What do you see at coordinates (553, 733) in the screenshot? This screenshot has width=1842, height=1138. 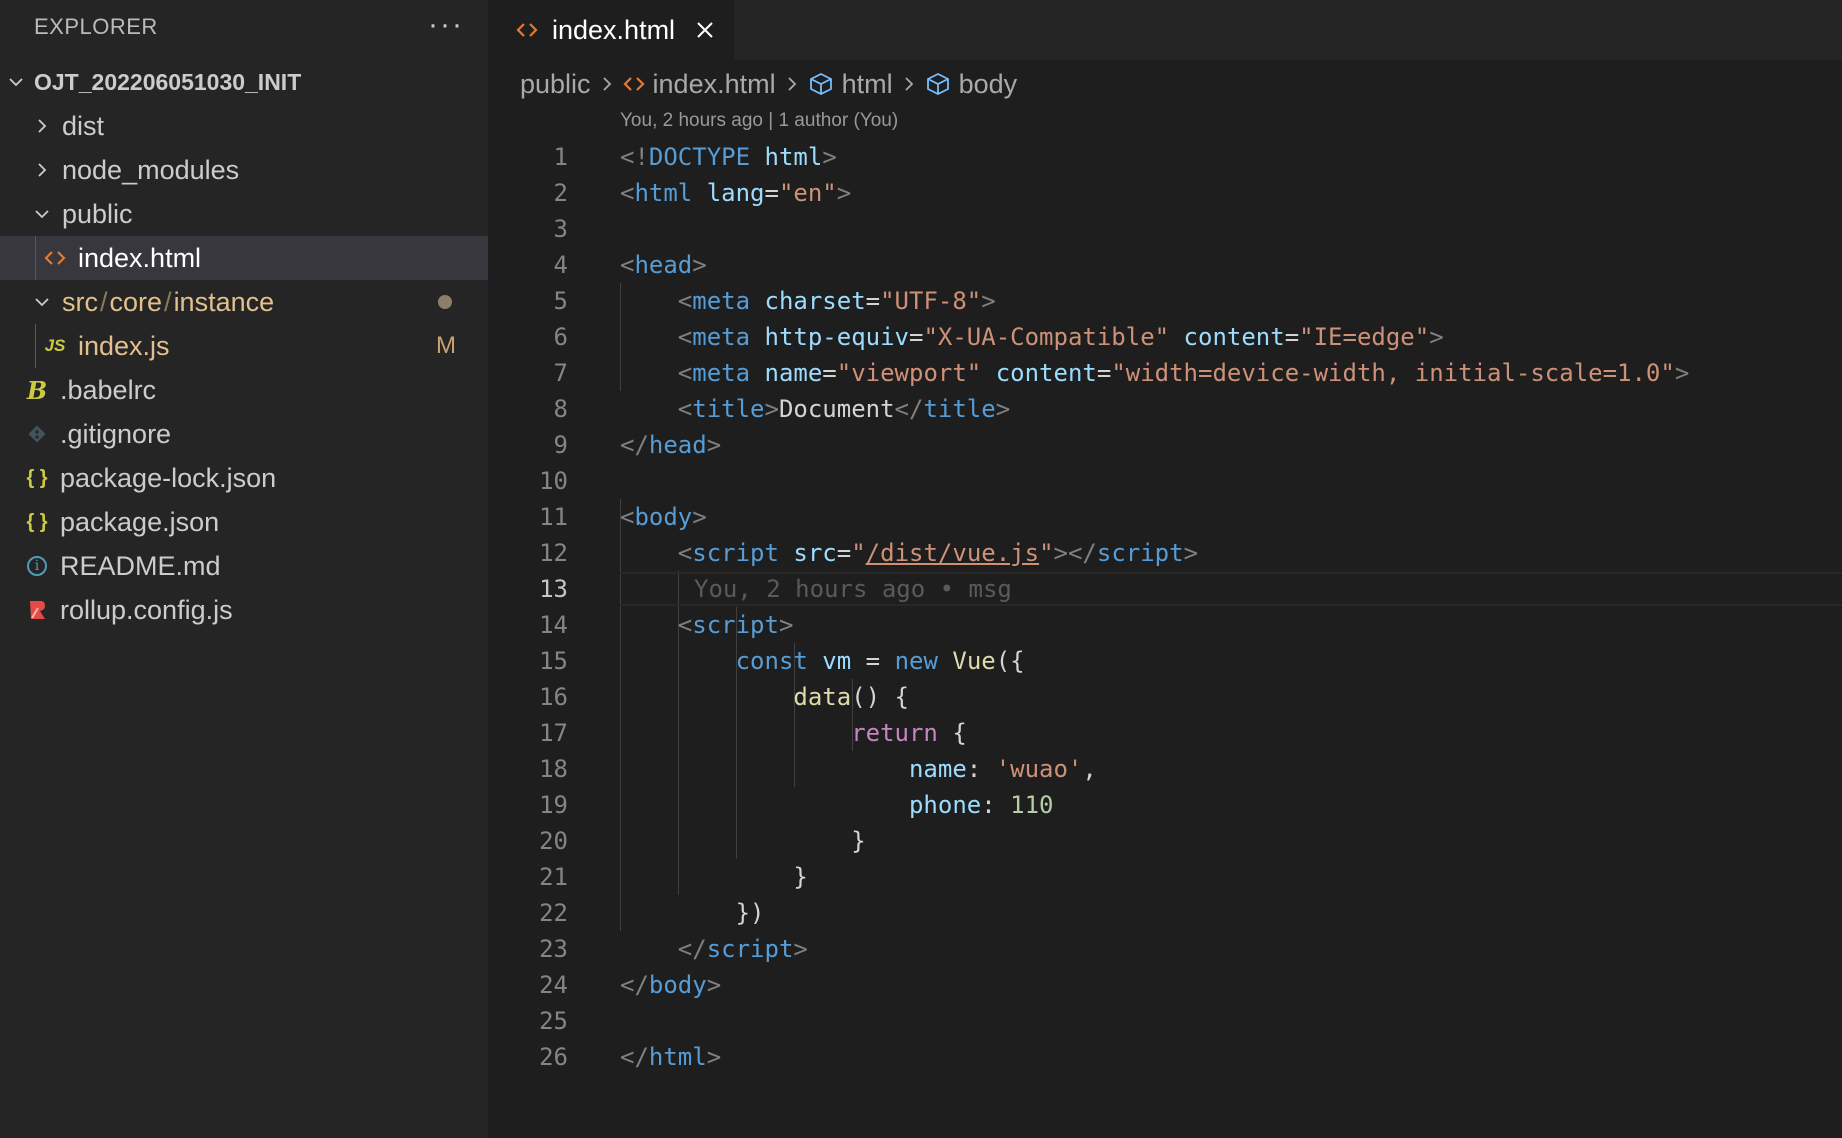 I see `line-number: 17` at bounding box center [553, 733].